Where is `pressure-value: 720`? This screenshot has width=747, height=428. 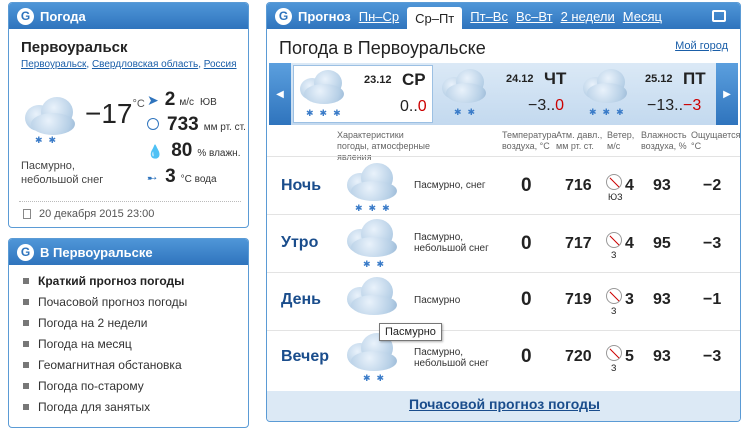 pressure-value: 720 is located at coordinates (578, 356).